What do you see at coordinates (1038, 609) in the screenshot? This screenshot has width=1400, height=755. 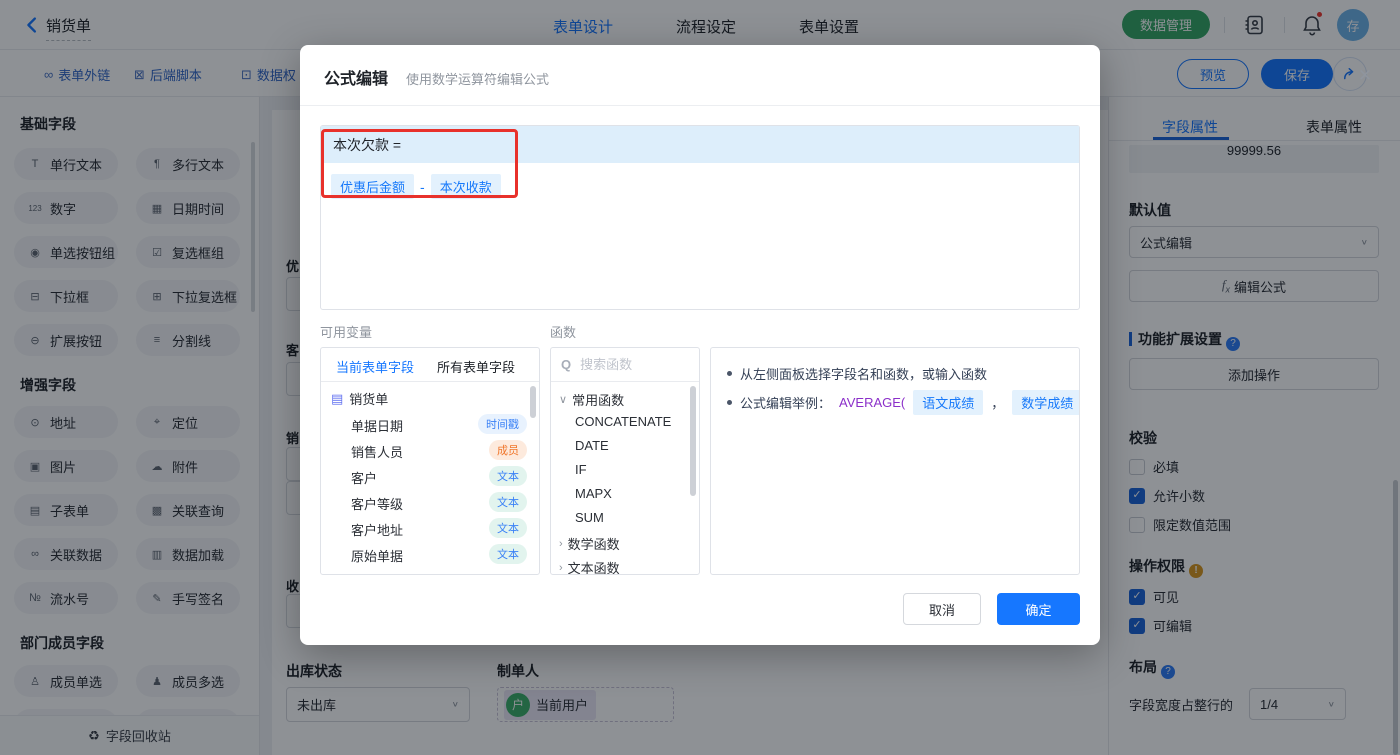 I see `confirm-button: 确定` at bounding box center [1038, 609].